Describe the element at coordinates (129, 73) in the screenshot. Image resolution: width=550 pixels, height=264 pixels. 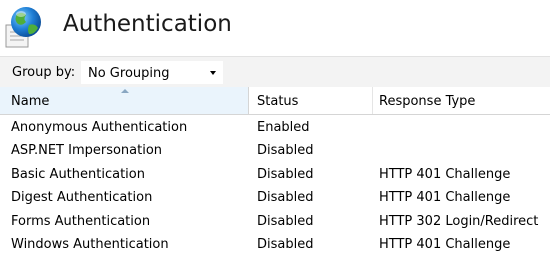
I see `group-by-selected-value: No Grouping` at that location.